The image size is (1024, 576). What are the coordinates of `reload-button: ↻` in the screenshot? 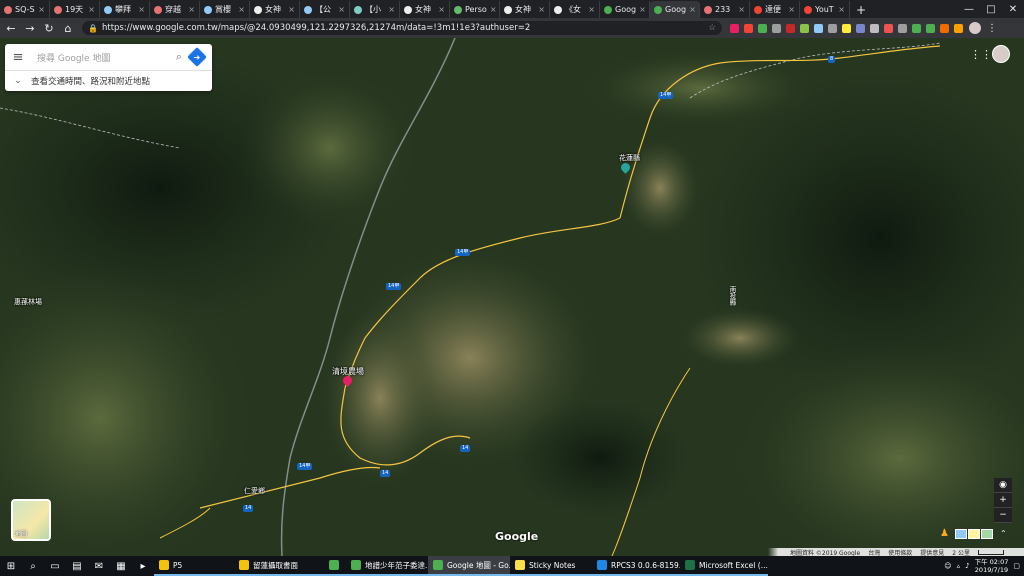 It's located at (49, 28).